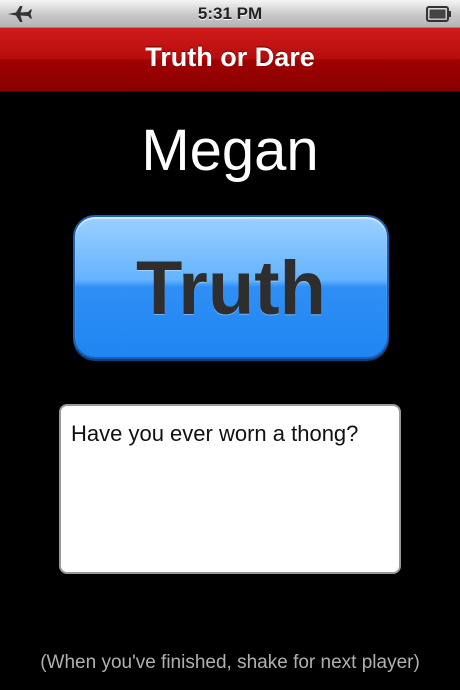 The width and height of the screenshot is (460, 690). What do you see at coordinates (230, 57) in the screenshot?
I see `nav-title: Truth or Dare` at bounding box center [230, 57].